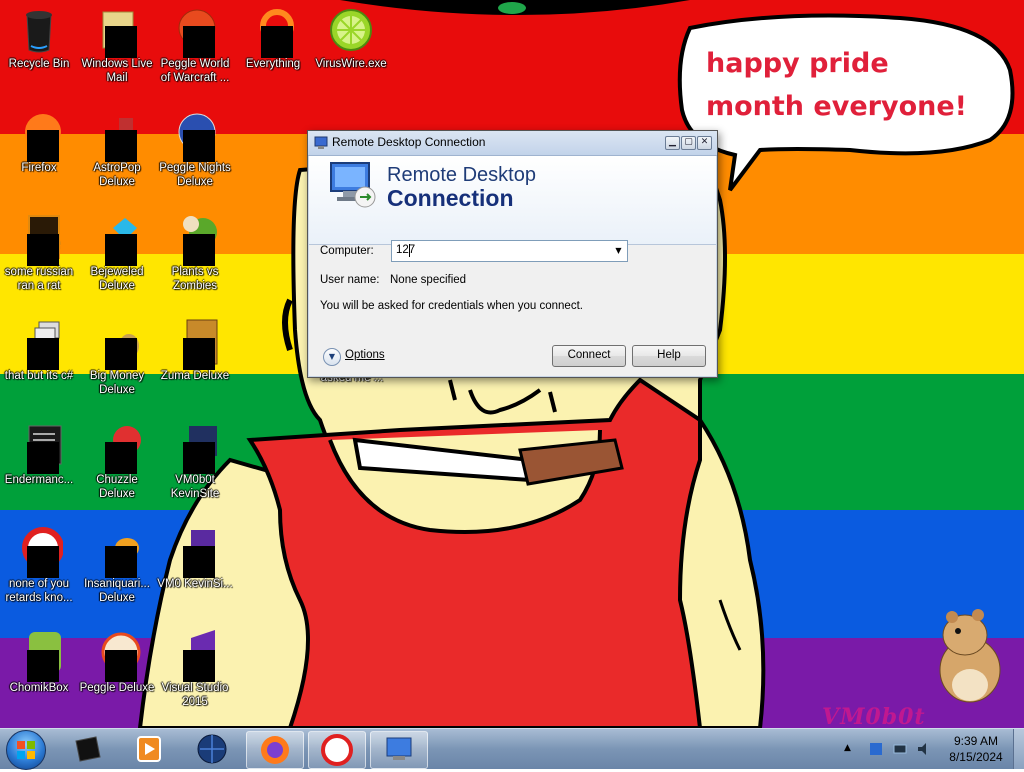 Image resolution: width=1024 pixels, height=772 pixels. I want to click on media-player-icon, so click(149, 749).